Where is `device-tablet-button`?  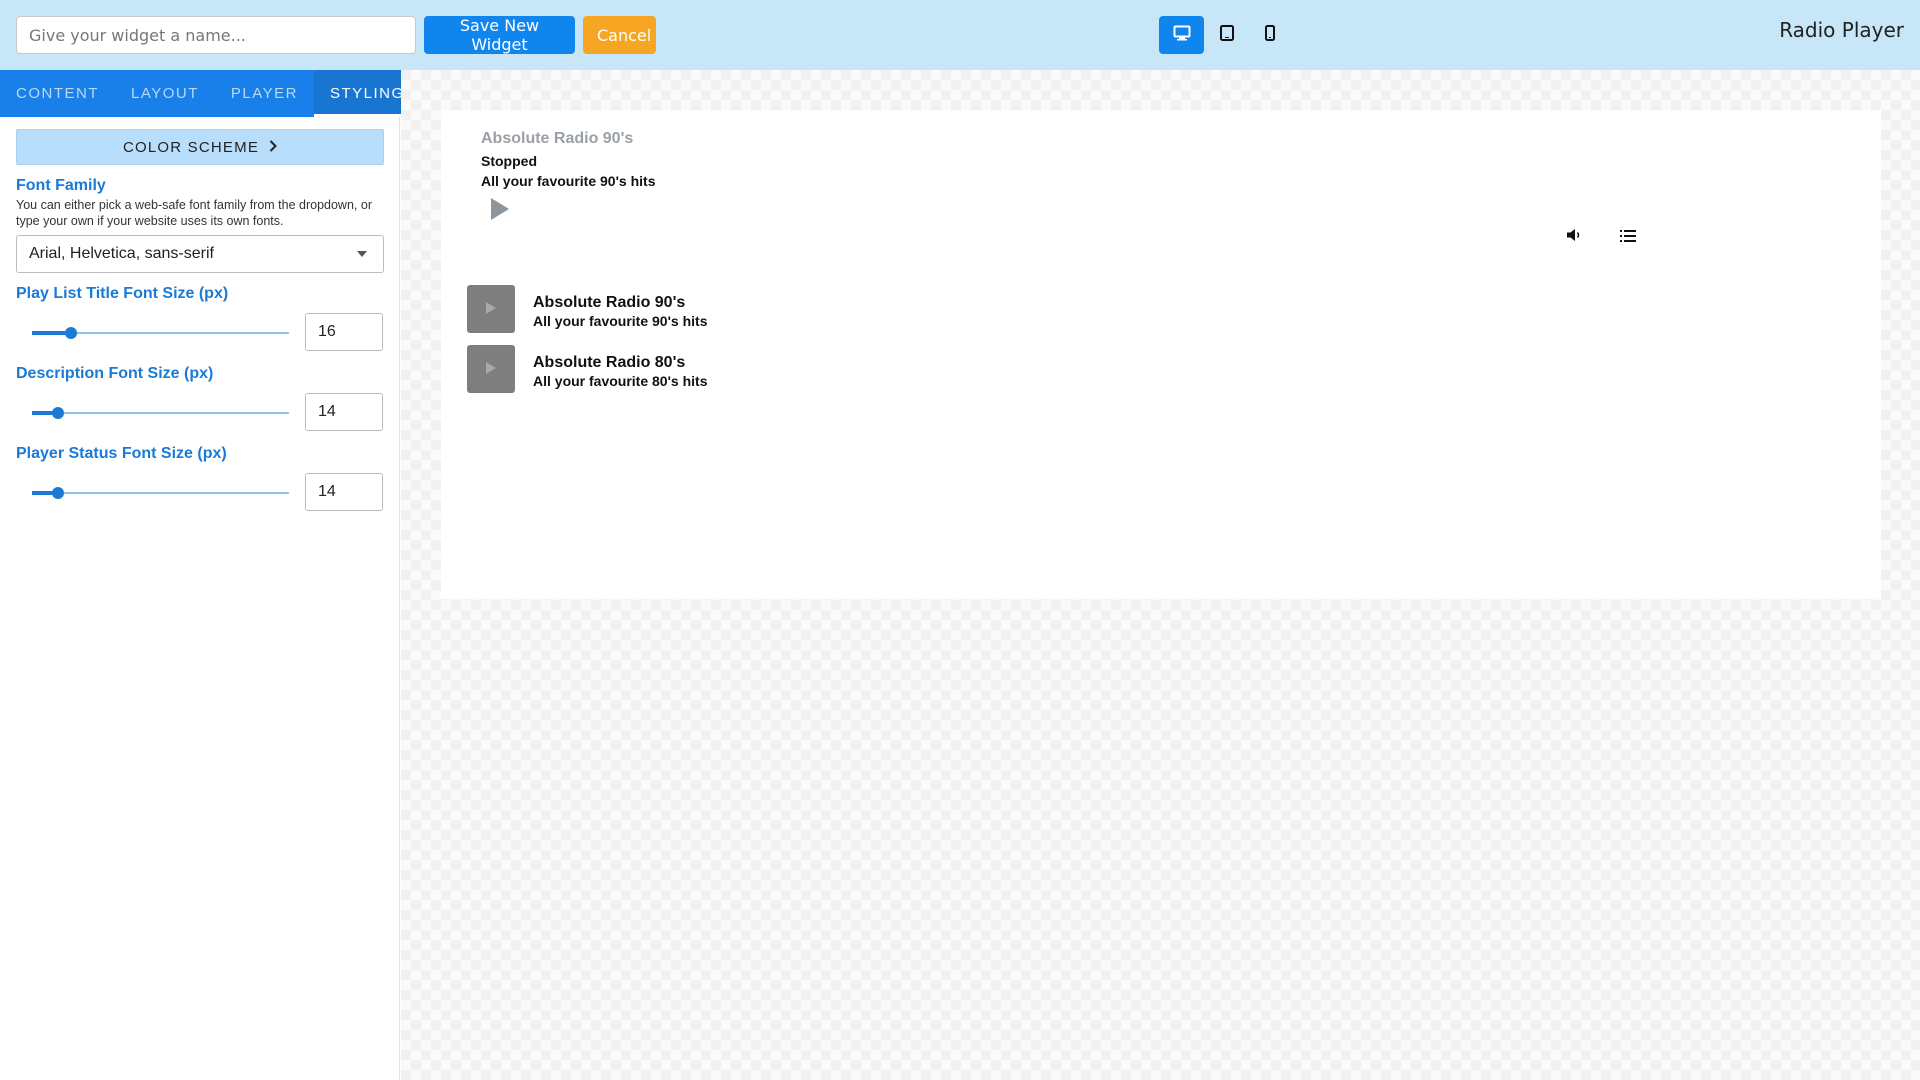 device-tablet-button is located at coordinates (1226, 35).